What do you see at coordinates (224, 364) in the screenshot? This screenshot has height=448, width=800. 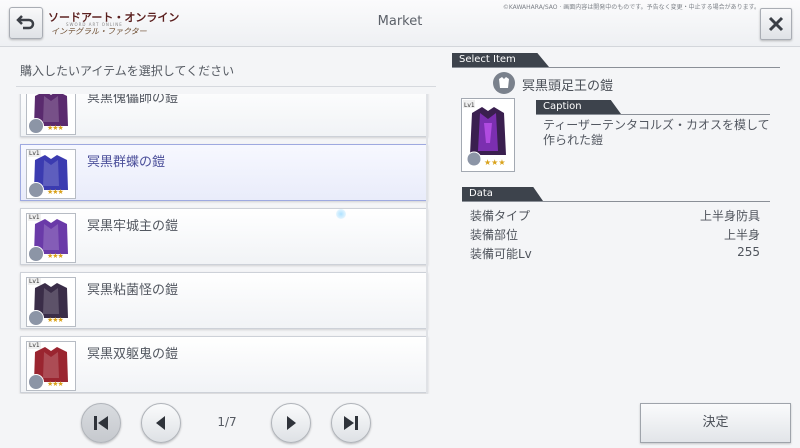 I see `list-item: Lv1 ★★★ 冥黒双躯鬼の鎧` at bounding box center [224, 364].